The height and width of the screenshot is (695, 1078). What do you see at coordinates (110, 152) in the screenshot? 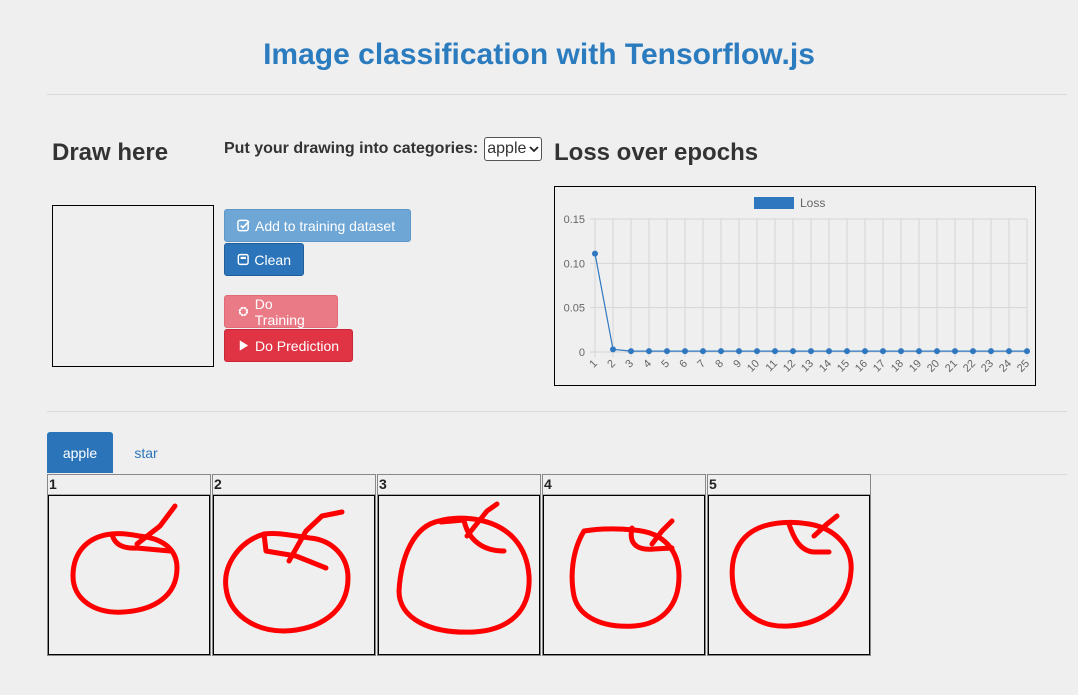
I see `draw-heading: Draw here` at bounding box center [110, 152].